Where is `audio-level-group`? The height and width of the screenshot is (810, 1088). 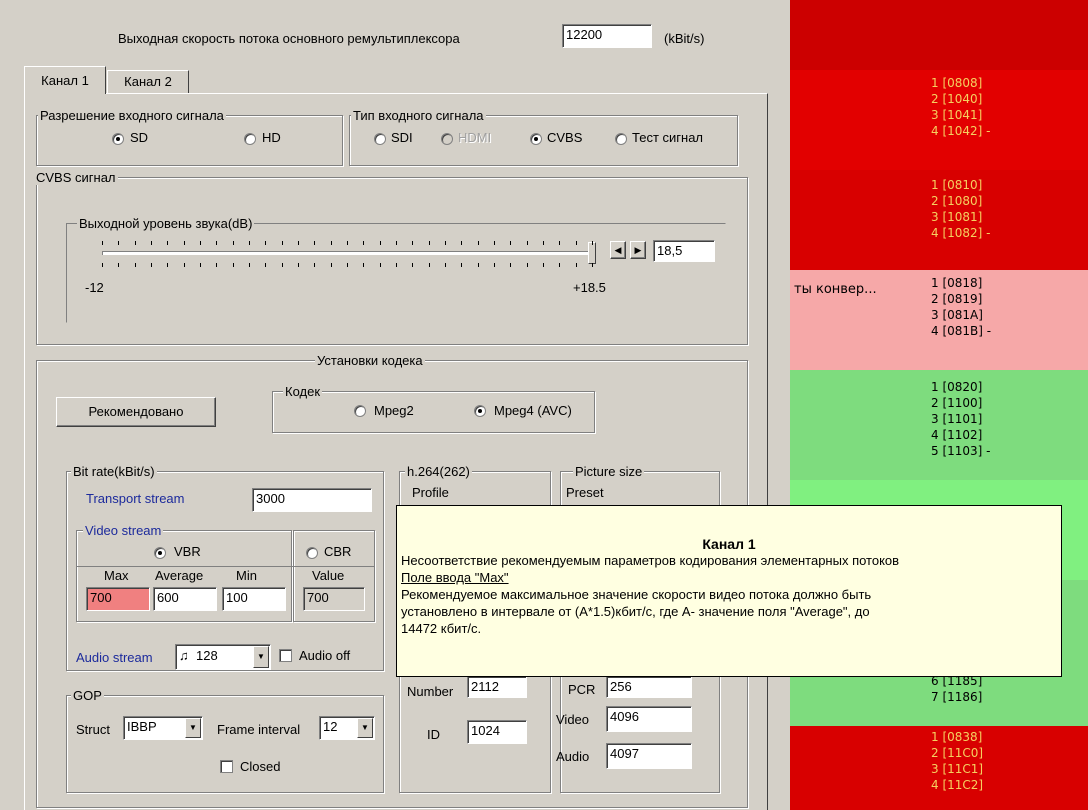
audio-level-group is located at coordinates (396, 273).